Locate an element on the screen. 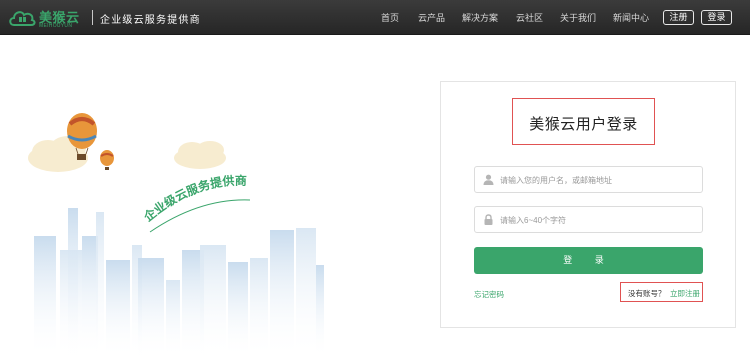 The image size is (750, 359). username-field is located at coordinates (588, 179).